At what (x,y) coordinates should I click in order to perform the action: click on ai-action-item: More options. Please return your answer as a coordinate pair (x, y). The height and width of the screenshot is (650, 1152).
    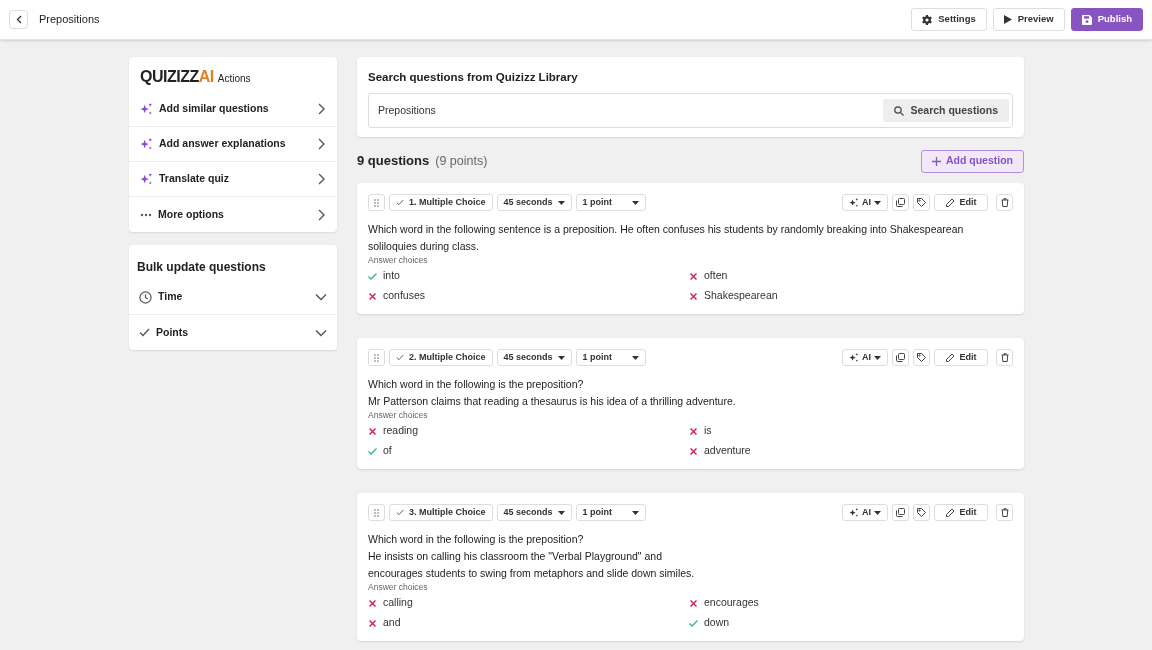
    Looking at the image, I should click on (233, 214).